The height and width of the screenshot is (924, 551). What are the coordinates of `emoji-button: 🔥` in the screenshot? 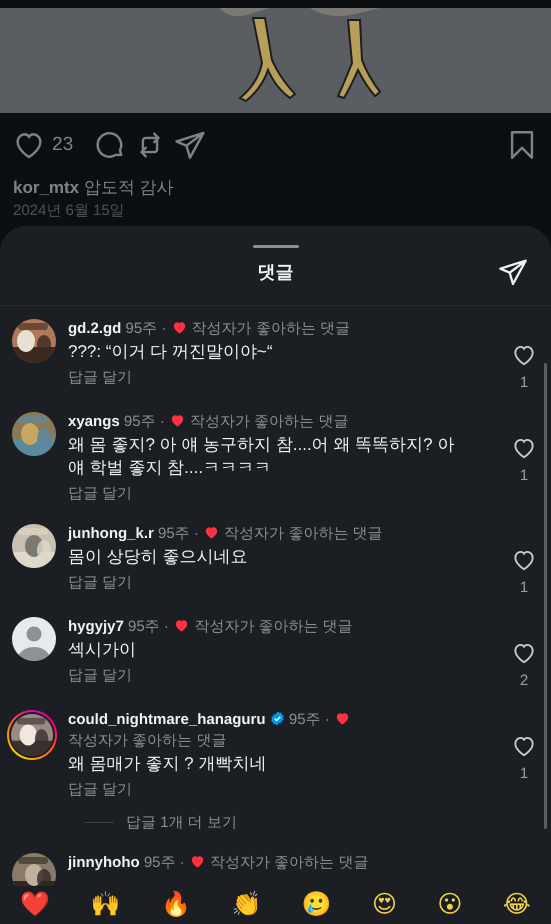 It's located at (175, 905).